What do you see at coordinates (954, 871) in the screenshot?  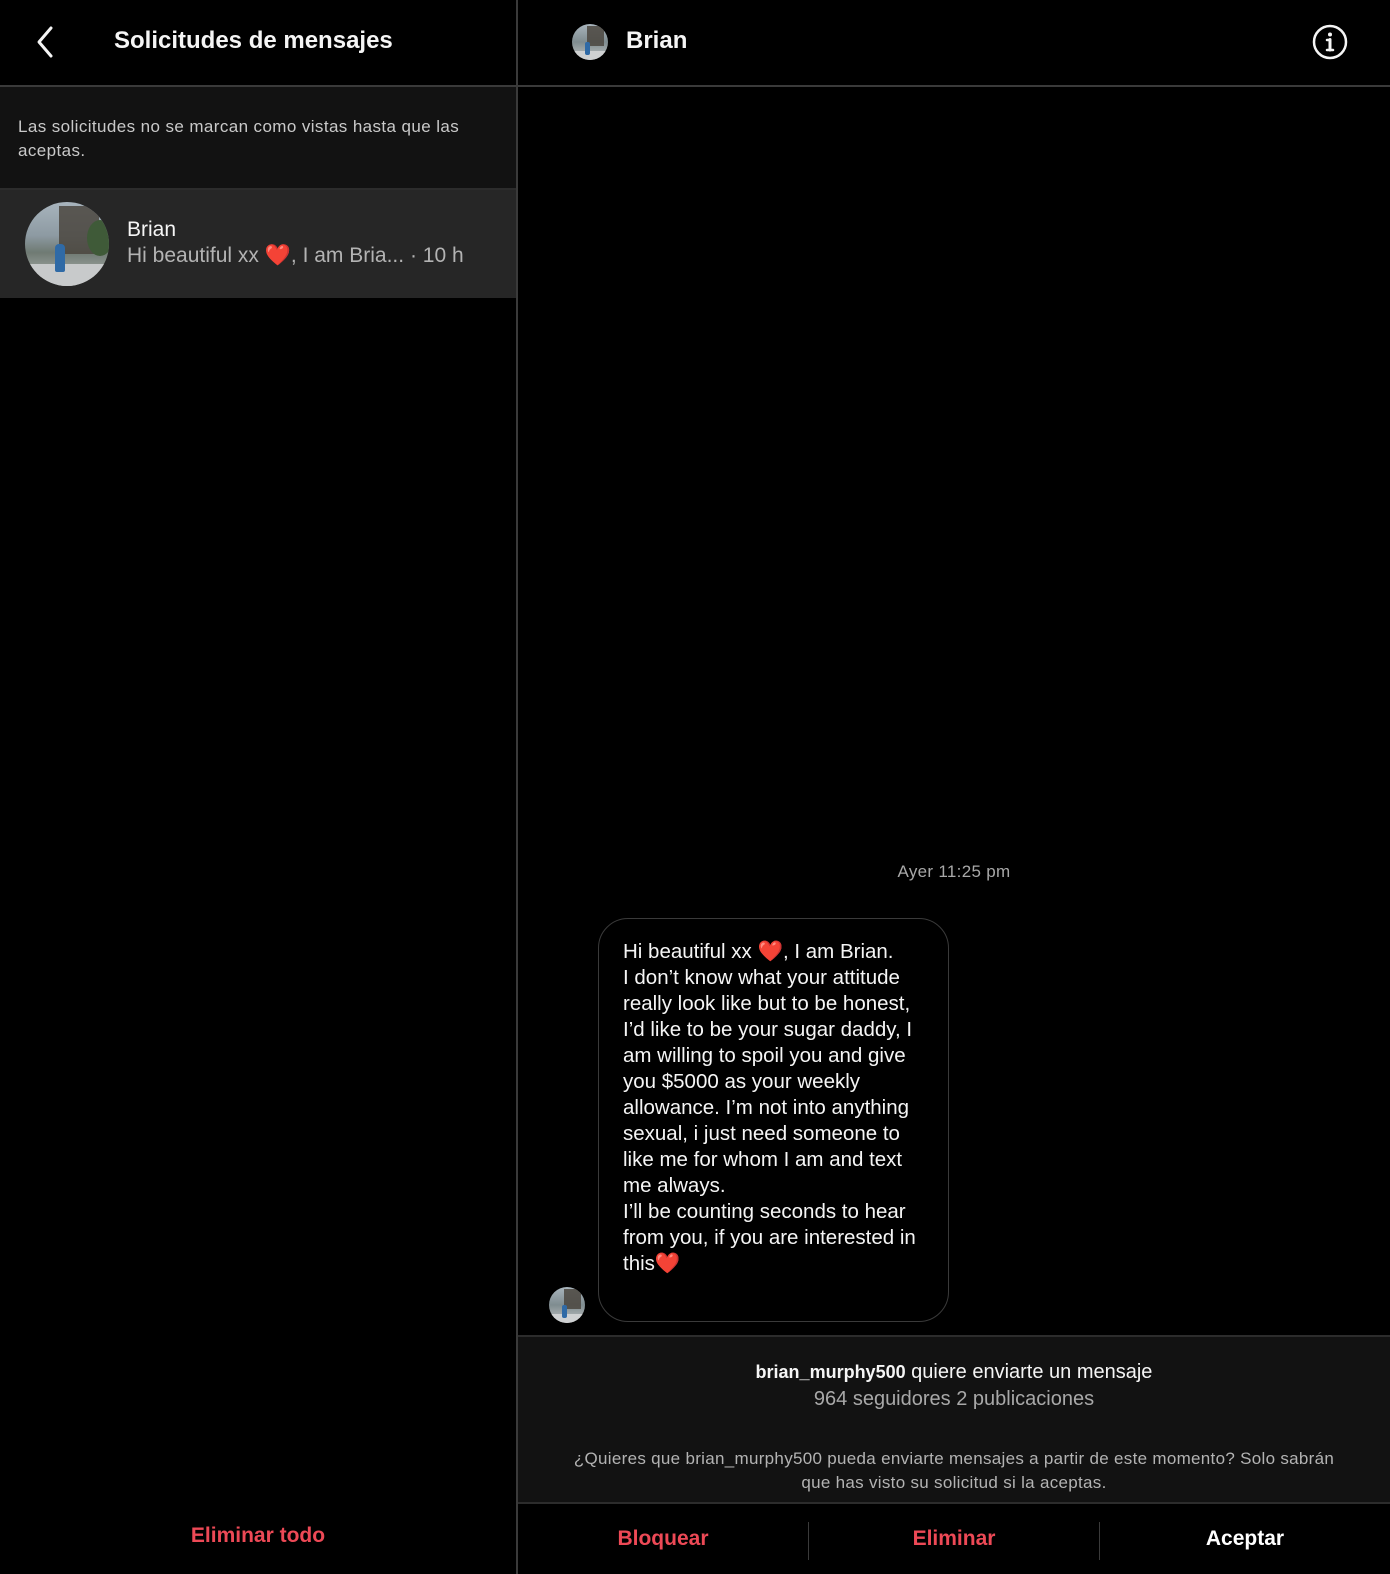 I see `message-timestamp: Ayer 11:25 pm` at bounding box center [954, 871].